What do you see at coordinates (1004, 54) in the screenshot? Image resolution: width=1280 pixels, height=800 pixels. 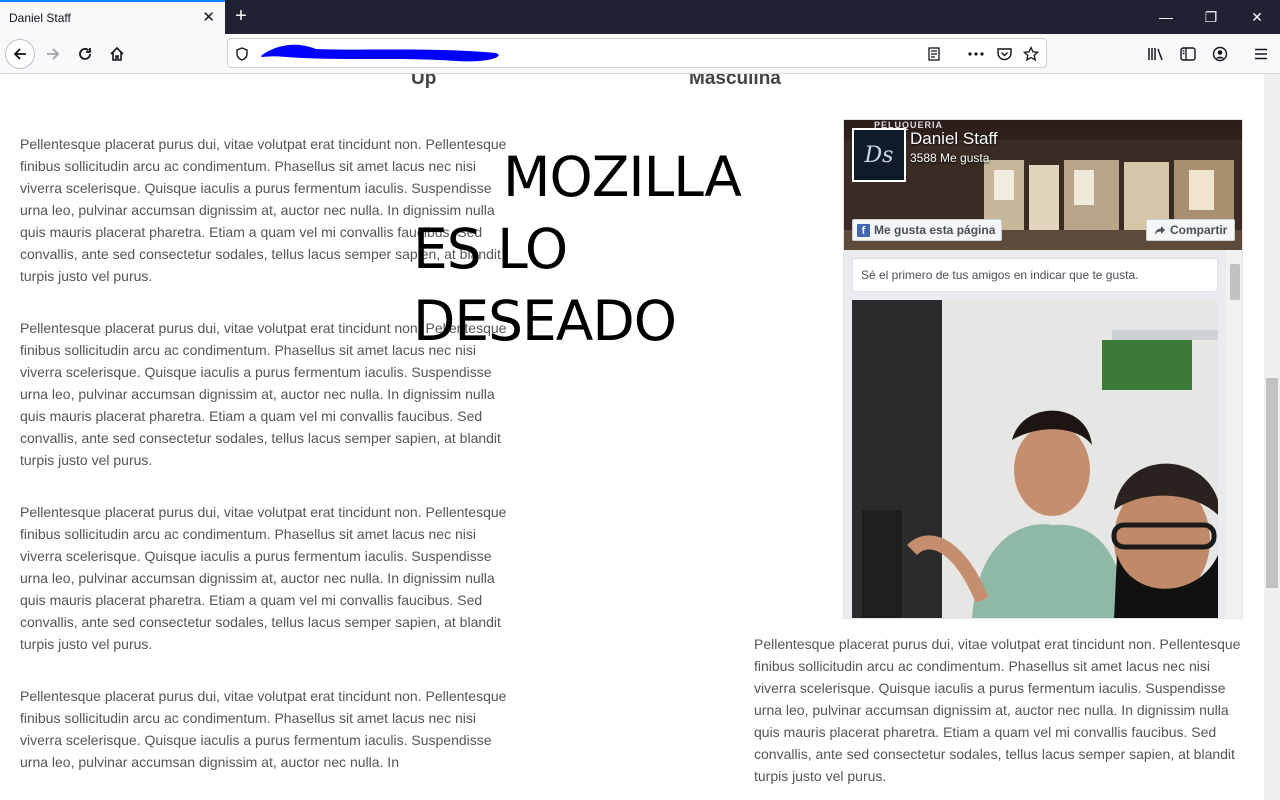 I see `pocket-icon` at bounding box center [1004, 54].